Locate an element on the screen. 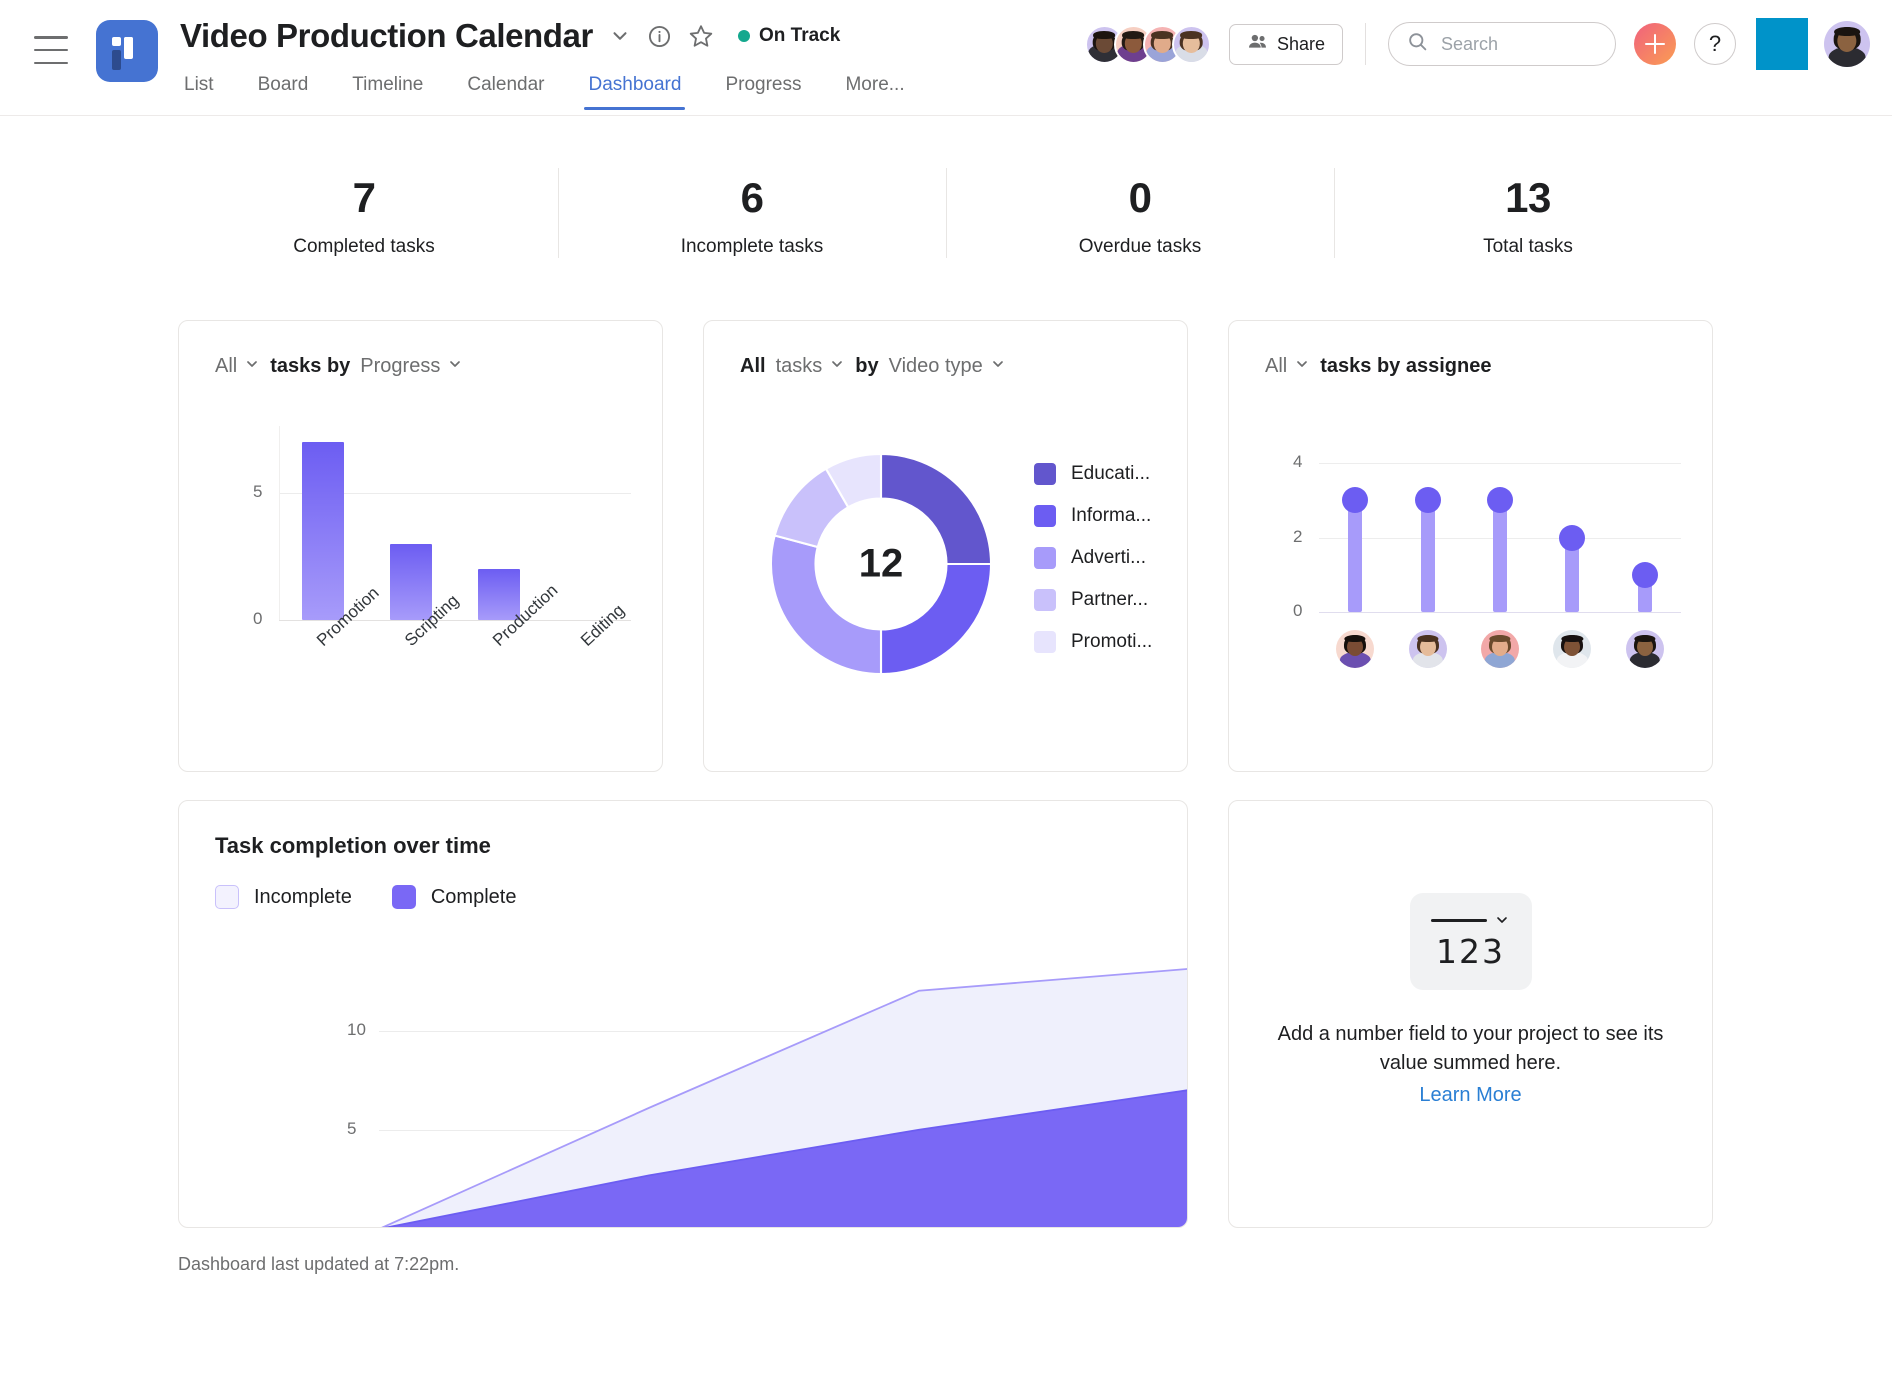 The height and width of the screenshot is (1400, 1892). stat-label: Incomplete tasks is located at coordinates (752, 247).